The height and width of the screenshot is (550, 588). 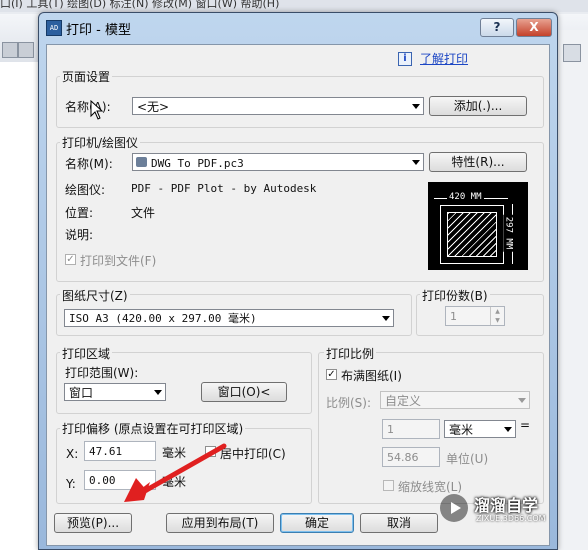 What do you see at coordinates (572, 290) in the screenshot?
I see `app-right-panel` at bounding box center [572, 290].